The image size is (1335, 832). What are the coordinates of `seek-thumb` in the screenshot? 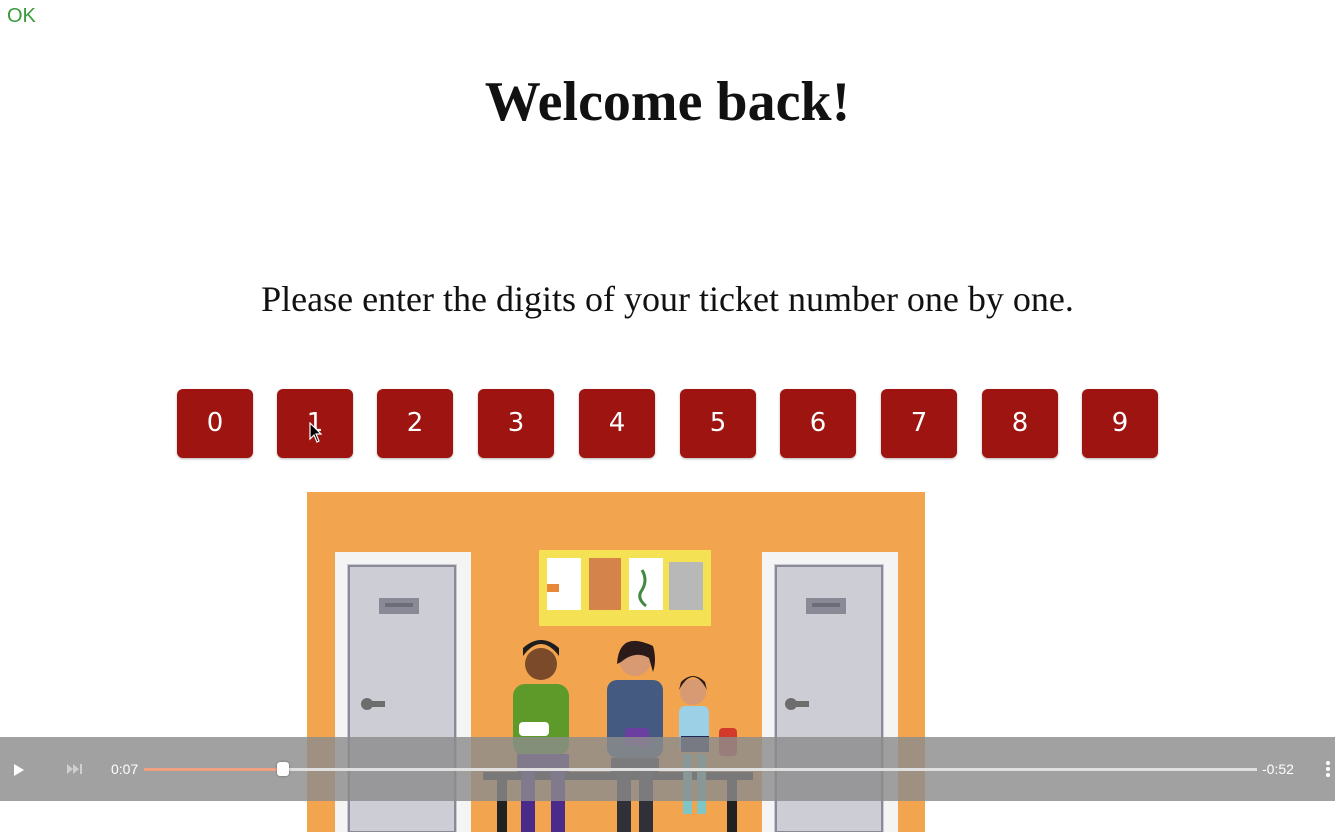 It's located at (283, 769).